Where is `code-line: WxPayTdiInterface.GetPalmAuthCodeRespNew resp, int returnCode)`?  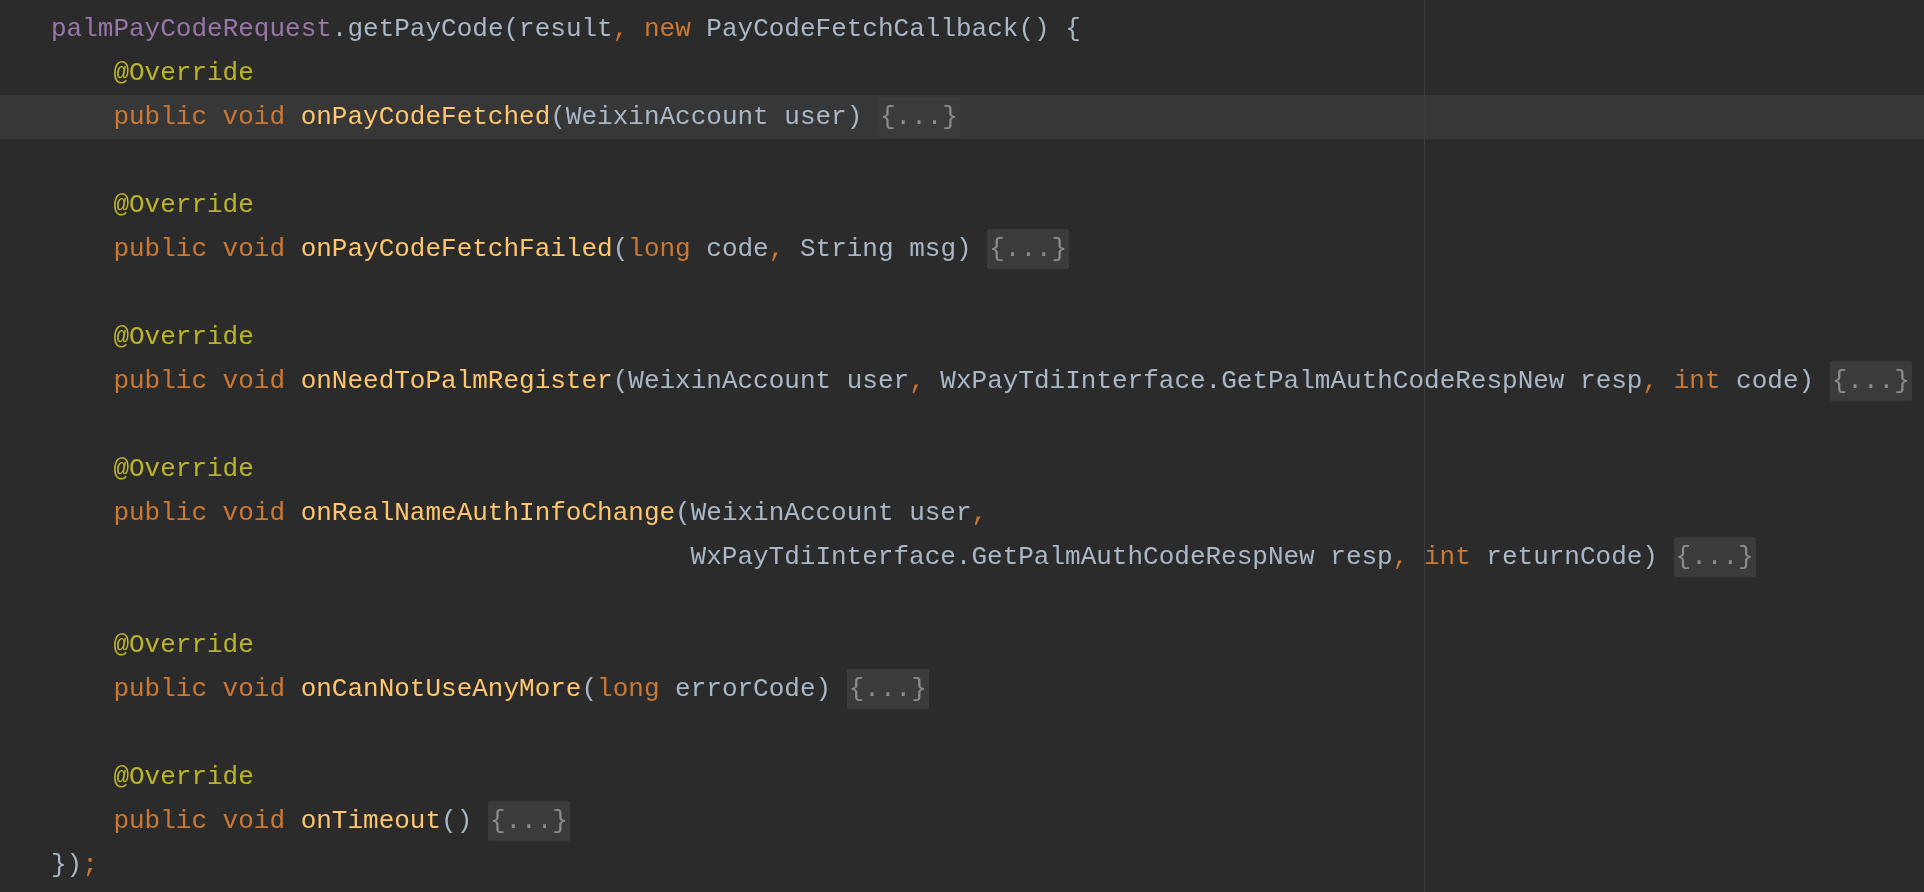 code-line: WxPayTdiInterface.GetPalmAuthCodeRespNew resp, int returnCode) is located at coordinates (1174, 557).